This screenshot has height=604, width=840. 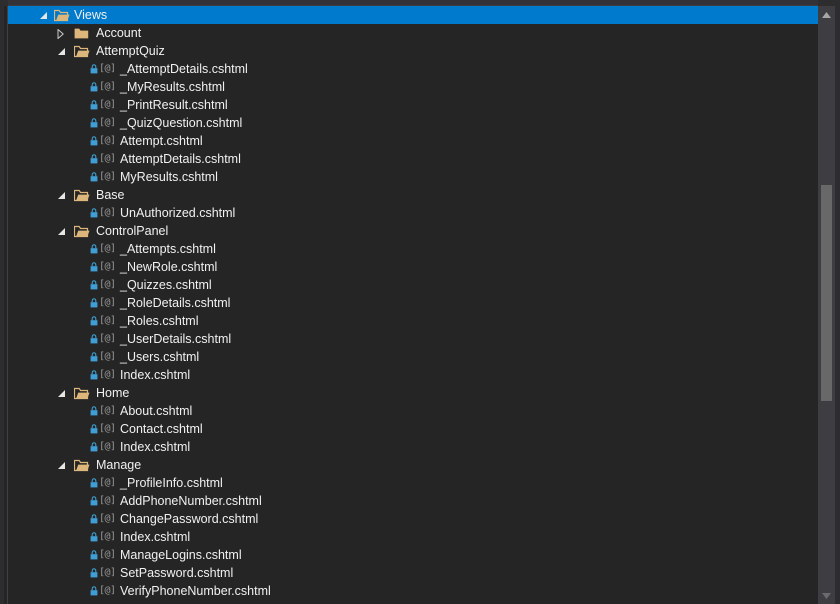 What do you see at coordinates (413, 411) in the screenshot?
I see `tree-file-row: [@] About.cshtml` at bounding box center [413, 411].